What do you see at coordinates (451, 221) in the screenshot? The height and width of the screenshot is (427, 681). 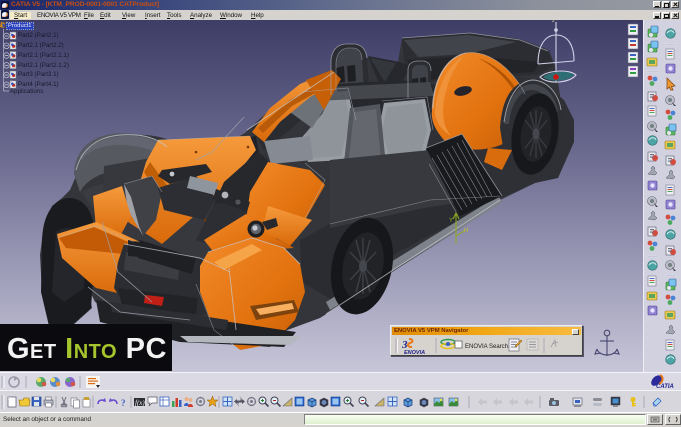 I see `svg-text: Y` at bounding box center [451, 221].